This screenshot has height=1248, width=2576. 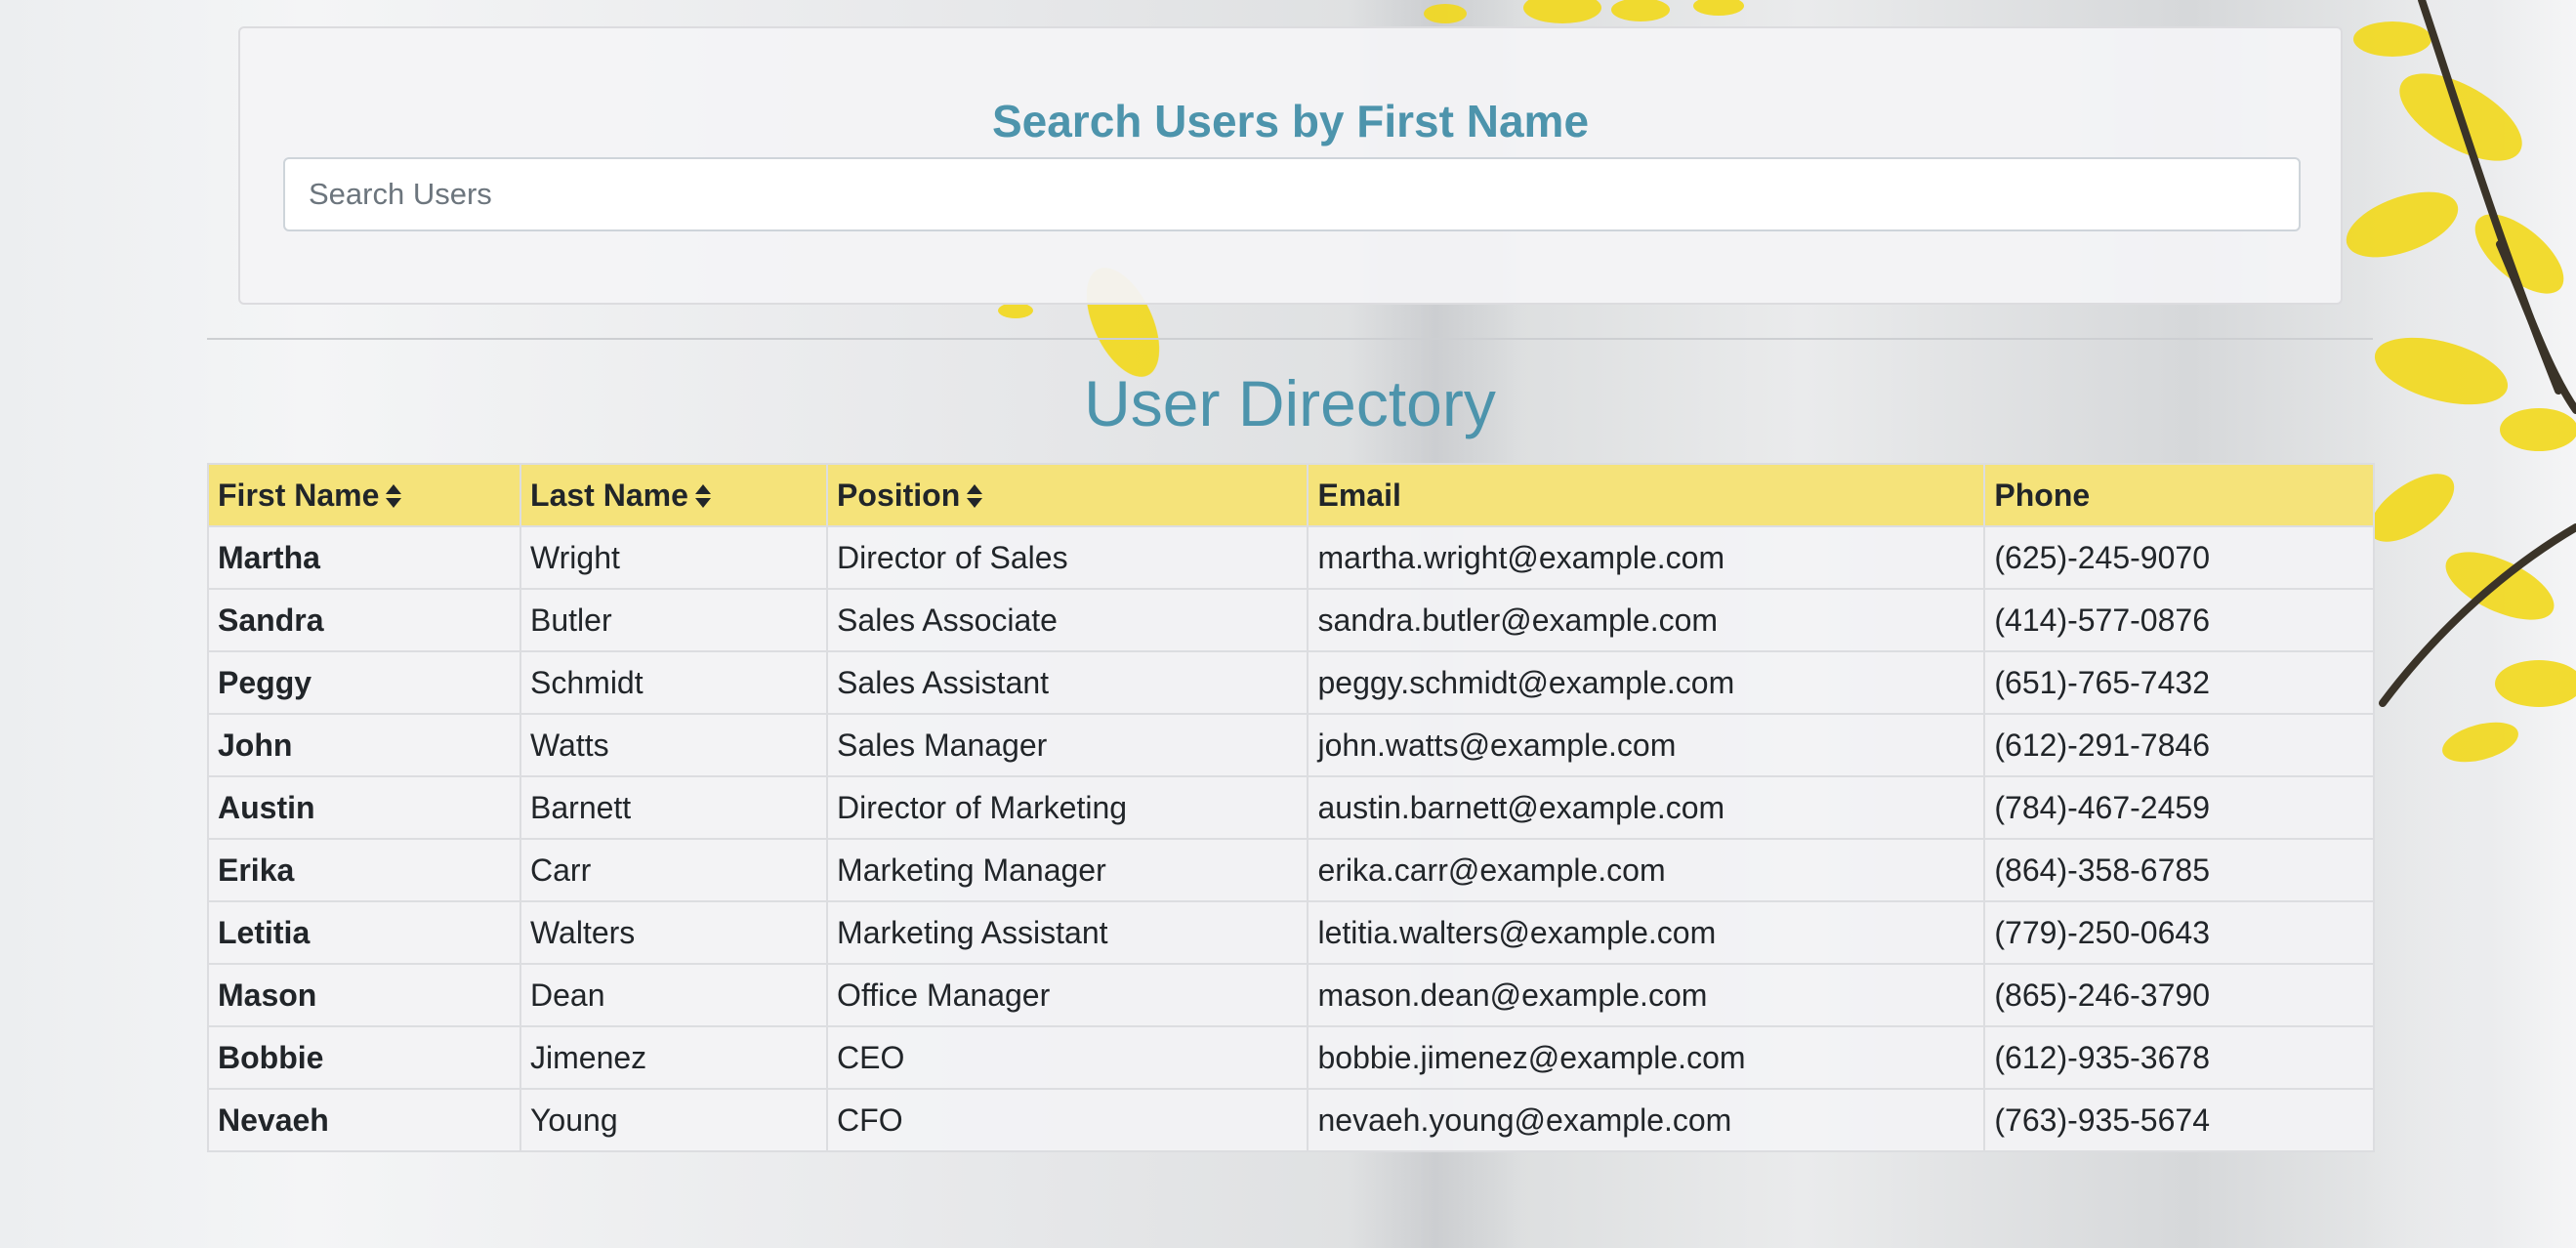 What do you see at coordinates (1290, 403) in the screenshot?
I see `page-title: User Directory` at bounding box center [1290, 403].